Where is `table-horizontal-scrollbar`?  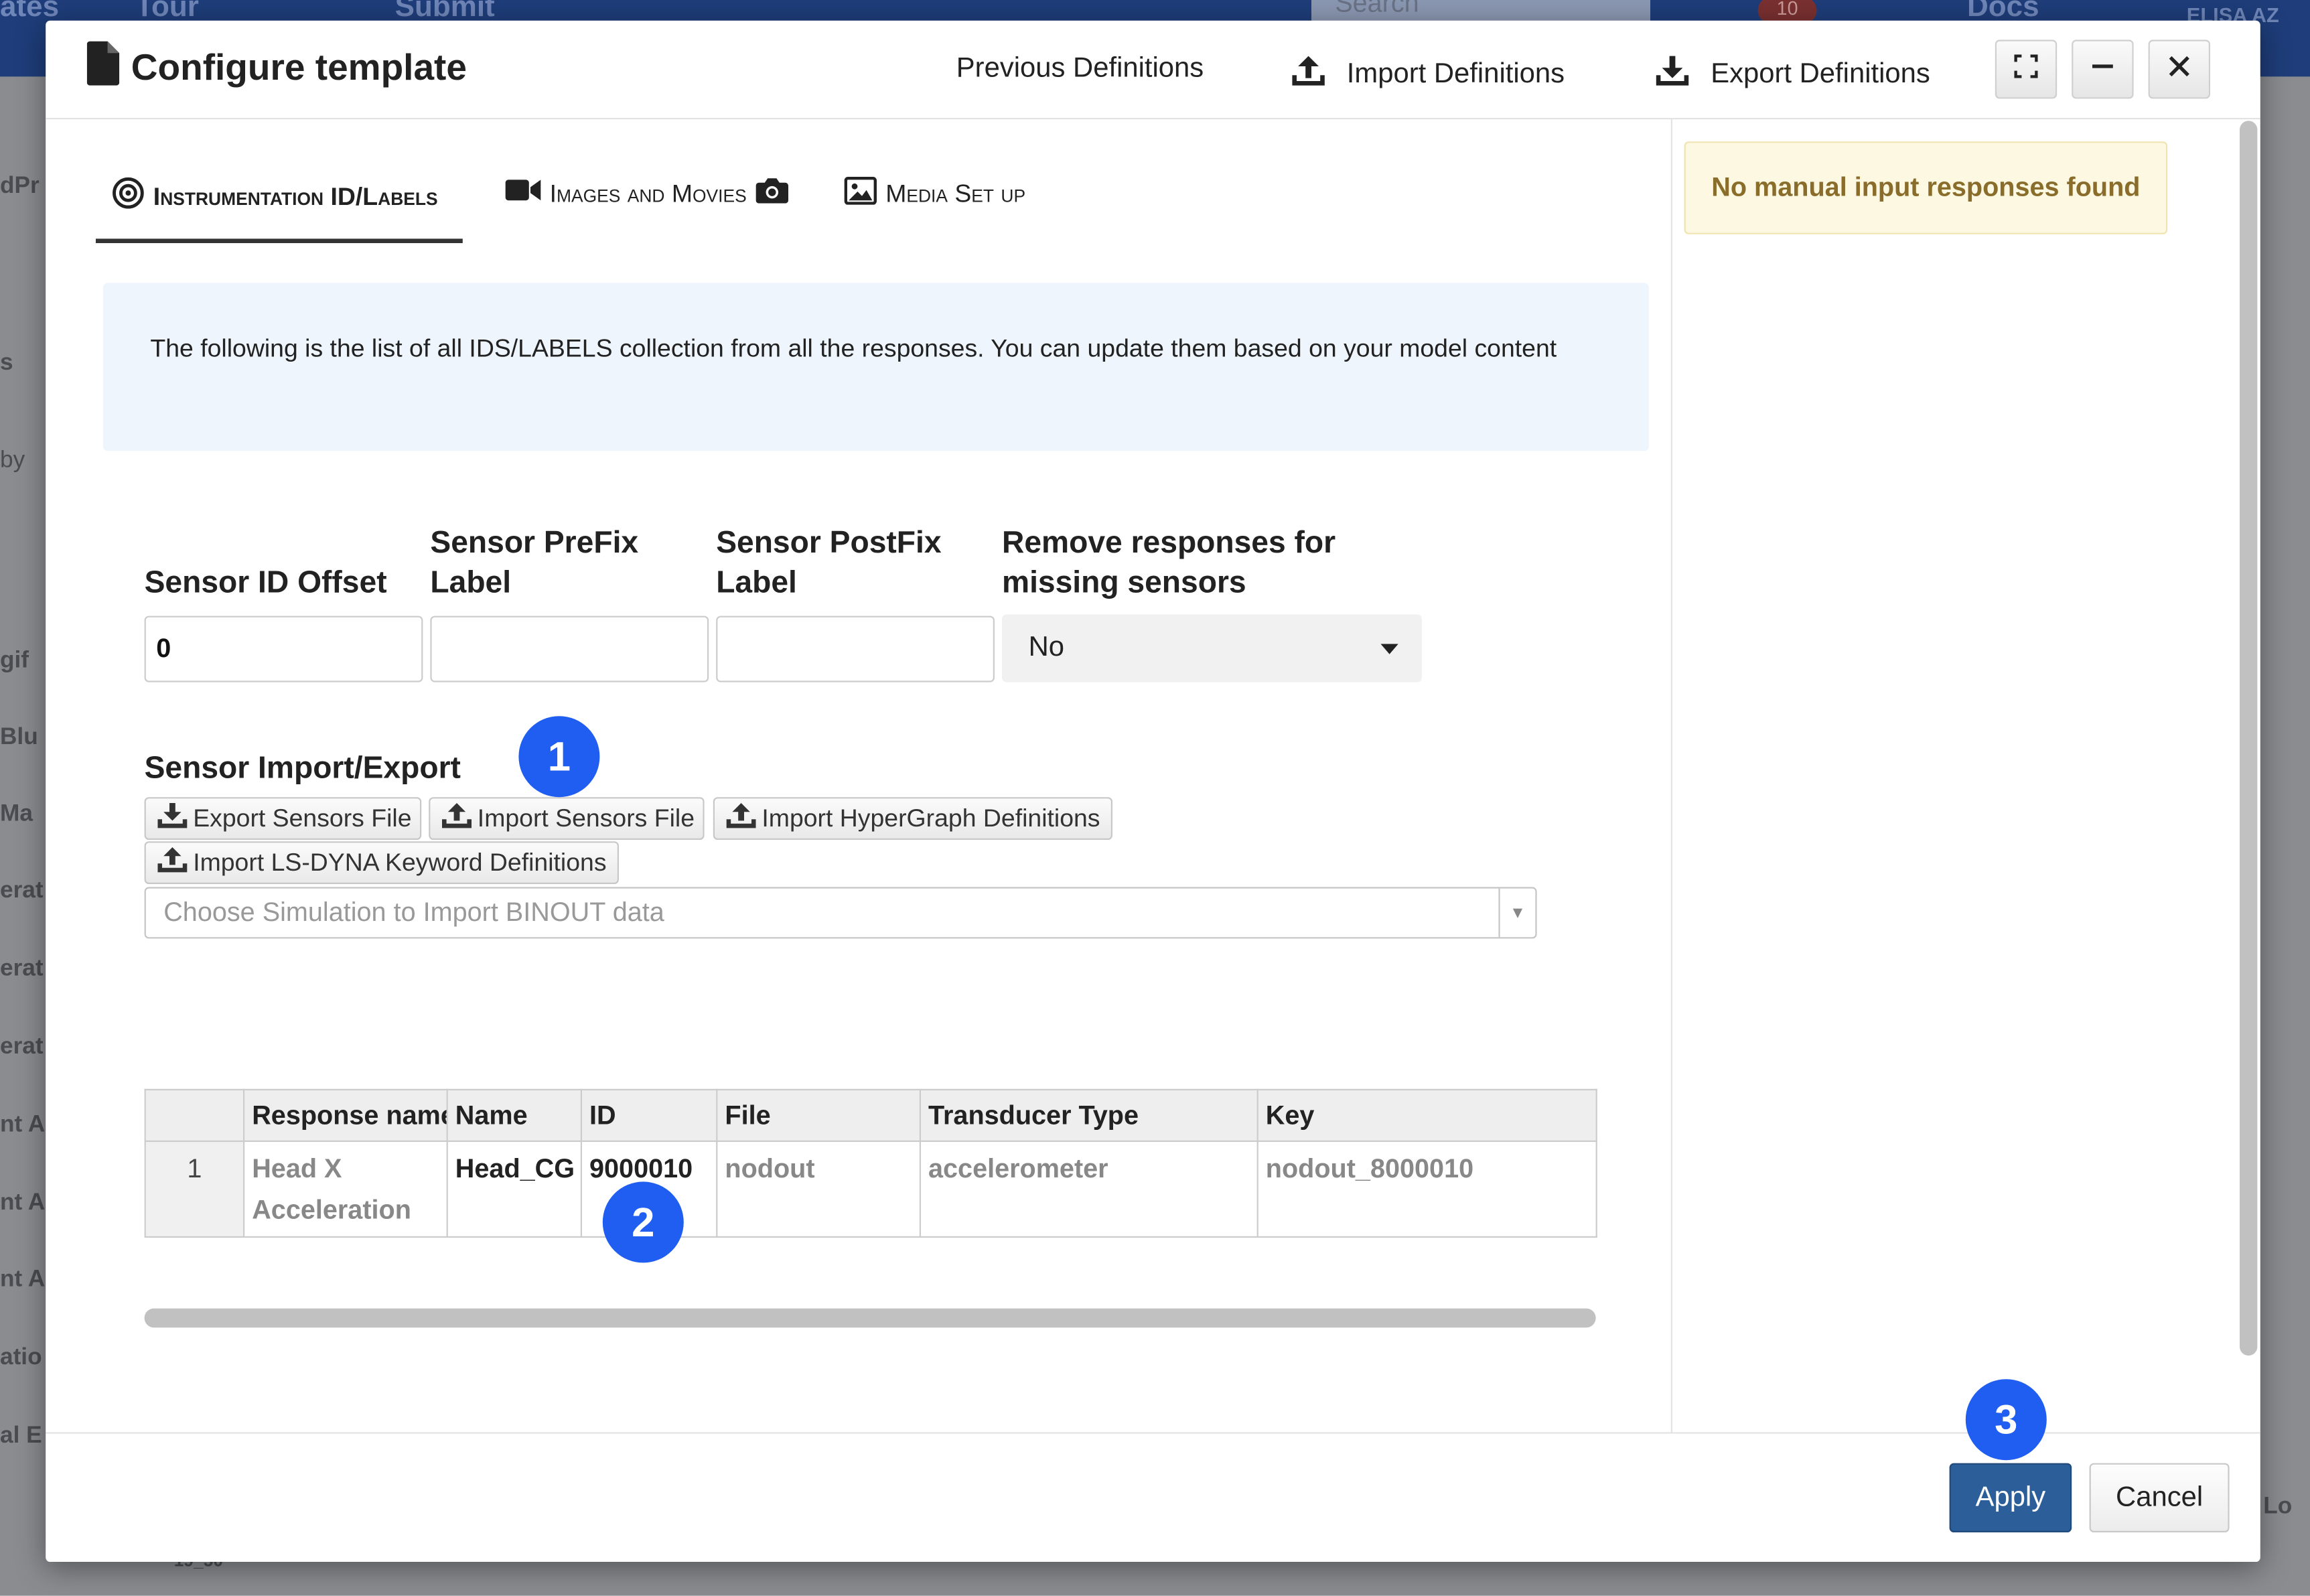
table-horizontal-scrollbar is located at coordinates (870, 1318).